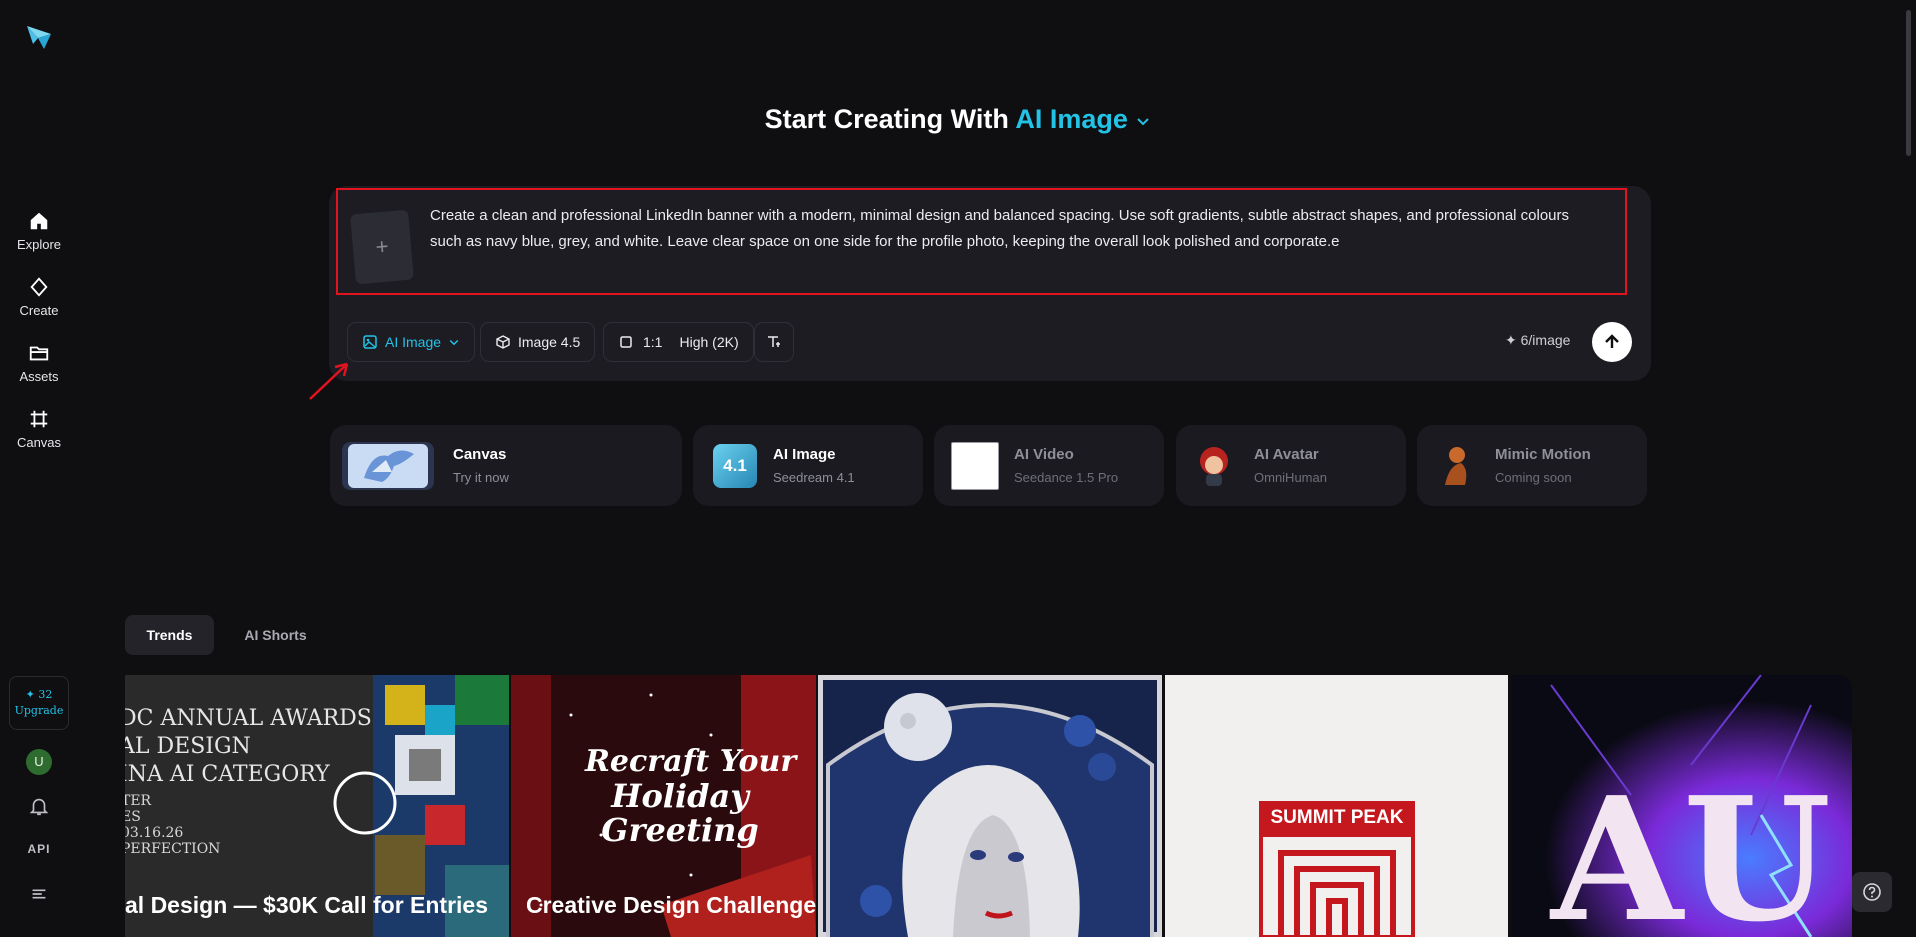 This screenshot has width=1916, height=937. Describe the element at coordinates (39, 849) in the screenshot. I see `api-link: API` at that location.